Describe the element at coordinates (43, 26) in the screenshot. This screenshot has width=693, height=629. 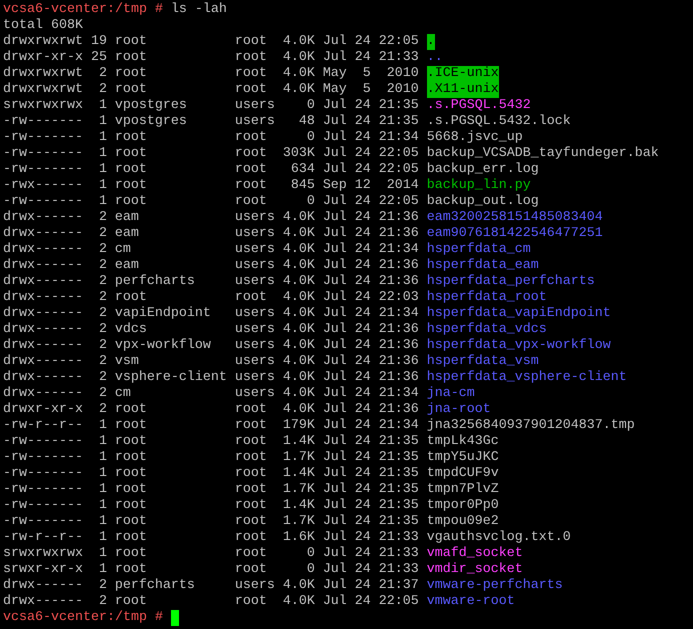
I see `total-size: total 608K` at that location.